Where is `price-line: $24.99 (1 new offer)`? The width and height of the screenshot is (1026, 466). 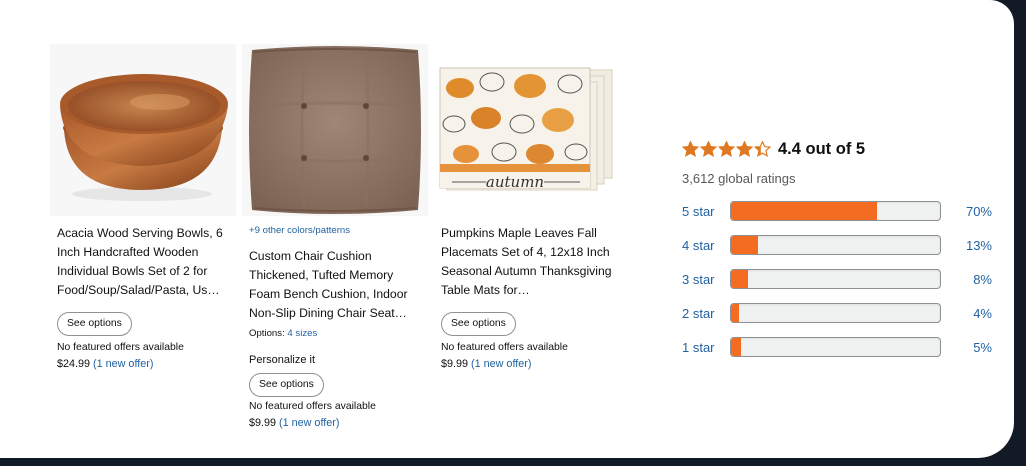
price-line: $24.99 (1 new offer) is located at coordinates (142, 364).